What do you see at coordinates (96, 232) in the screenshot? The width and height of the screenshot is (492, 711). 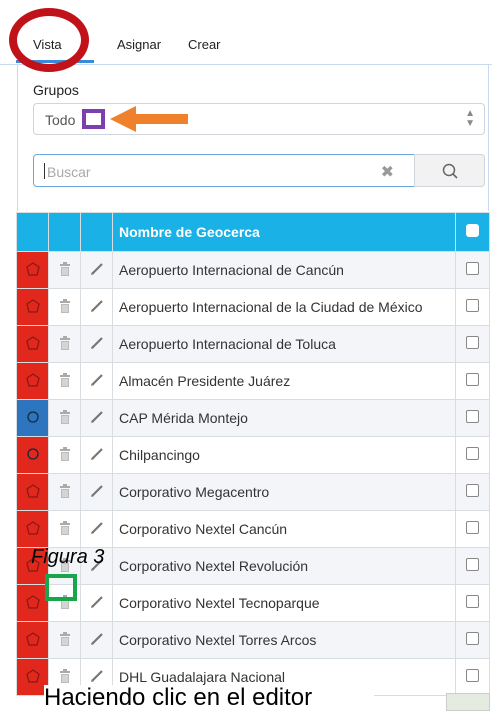 I see `header-edit-col` at bounding box center [96, 232].